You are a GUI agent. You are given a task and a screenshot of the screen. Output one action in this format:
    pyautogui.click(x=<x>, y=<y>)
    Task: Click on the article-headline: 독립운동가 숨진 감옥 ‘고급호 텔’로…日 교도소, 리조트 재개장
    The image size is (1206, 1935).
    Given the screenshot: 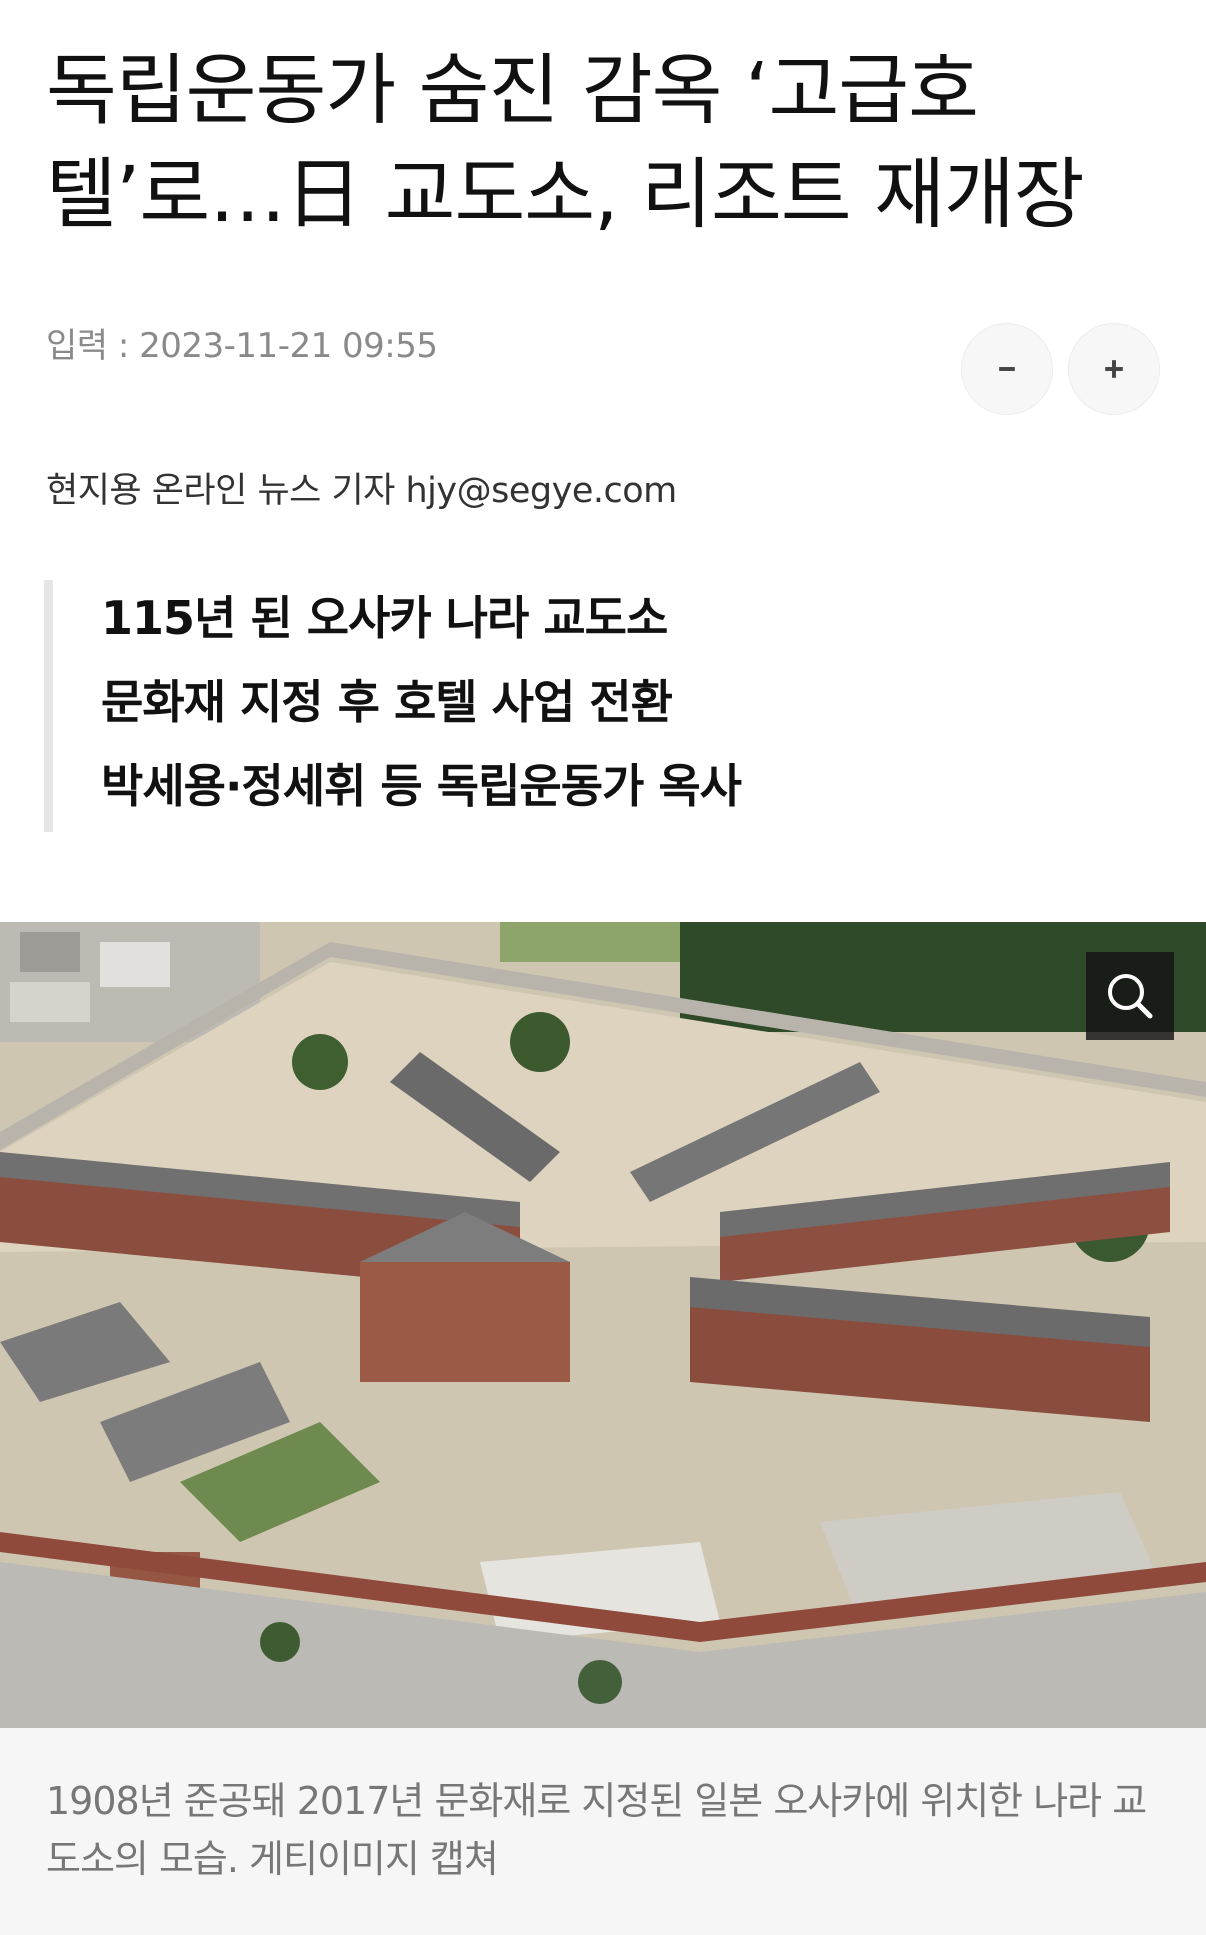 What is the action you would take?
    pyautogui.click(x=606, y=144)
    